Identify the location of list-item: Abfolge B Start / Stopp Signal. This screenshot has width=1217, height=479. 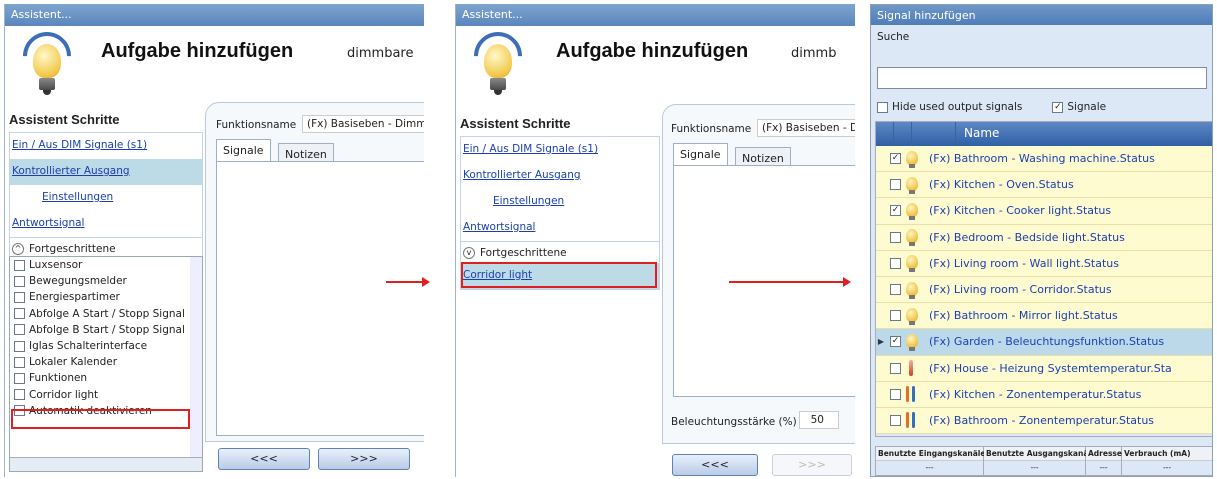
(106, 330).